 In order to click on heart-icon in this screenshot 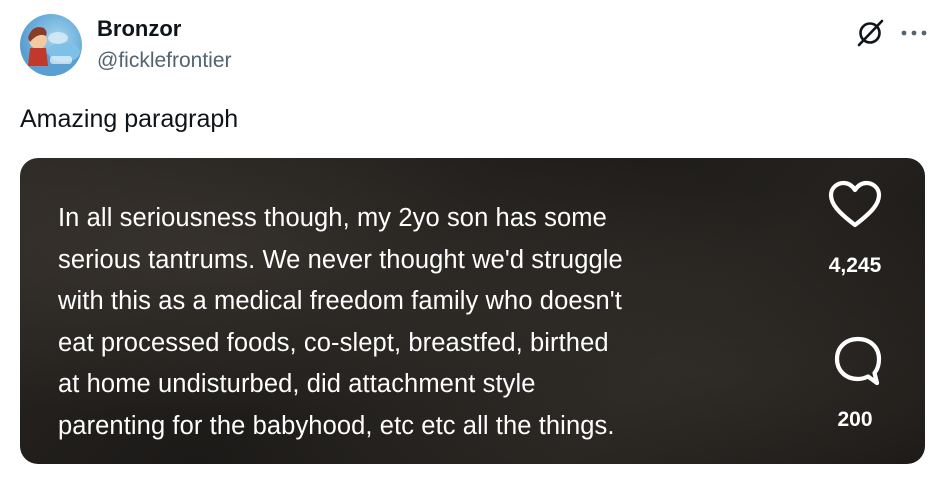, I will do `click(855, 205)`.